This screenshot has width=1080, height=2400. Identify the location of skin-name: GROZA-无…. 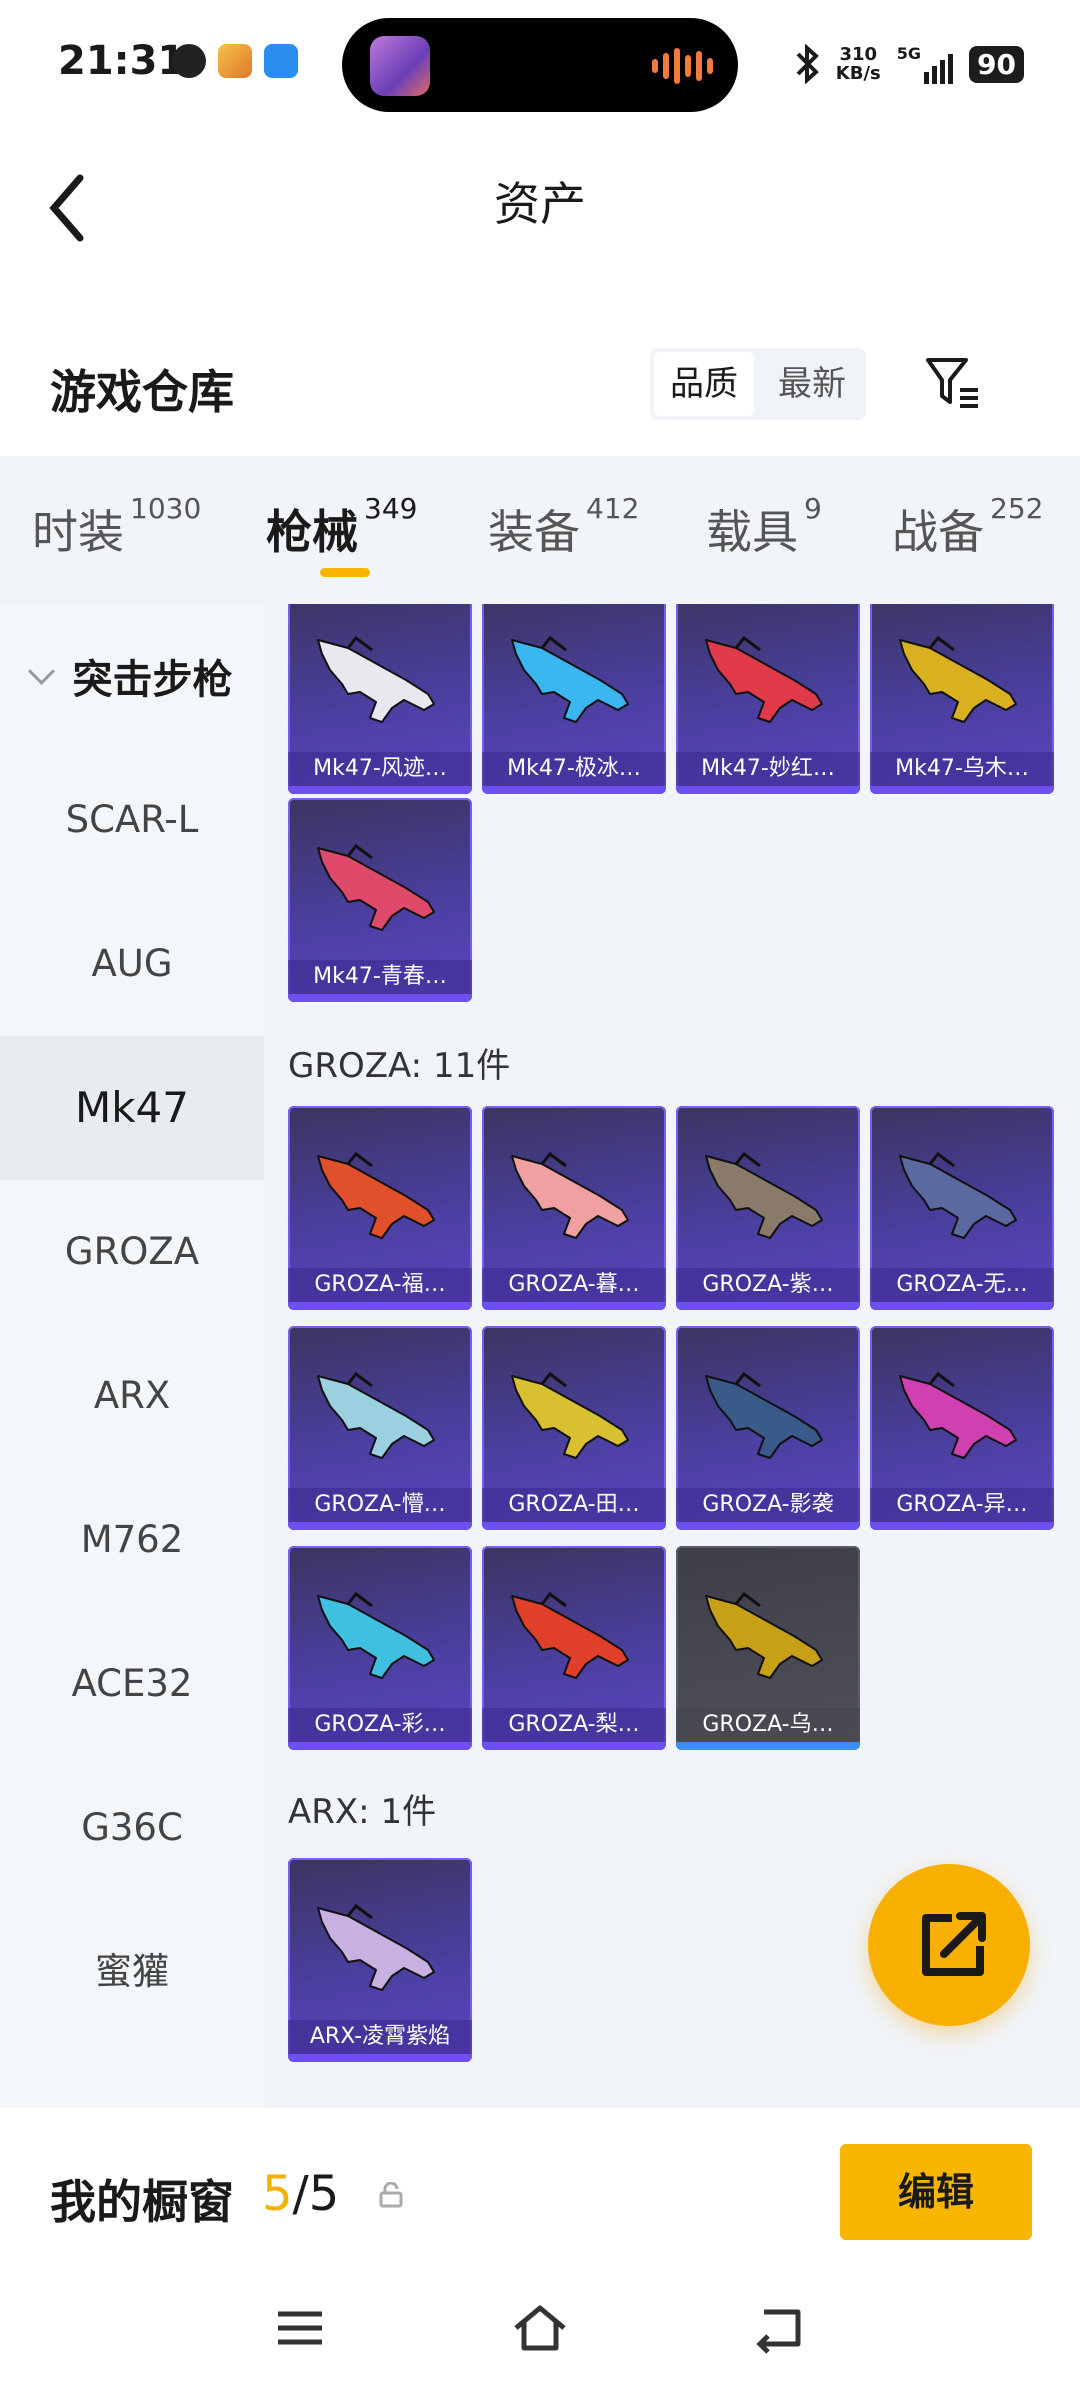
(962, 1285).